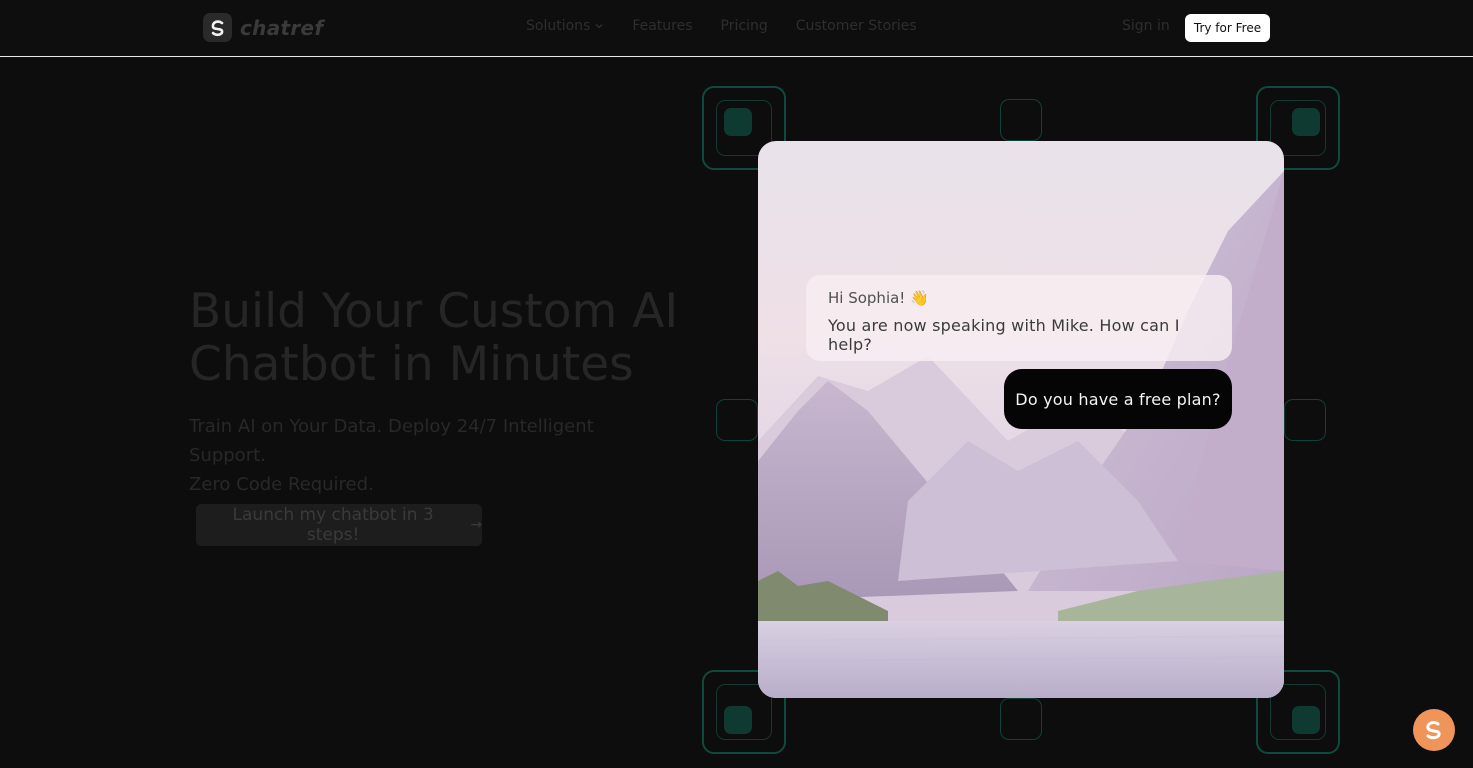 This screenshot has height=768, width=1473. What do you see at coordinates (281, 484) in the screenshot?
I see `hero-subtitle-line-2: Zero Code Required.` at bounding box center [281, 484].